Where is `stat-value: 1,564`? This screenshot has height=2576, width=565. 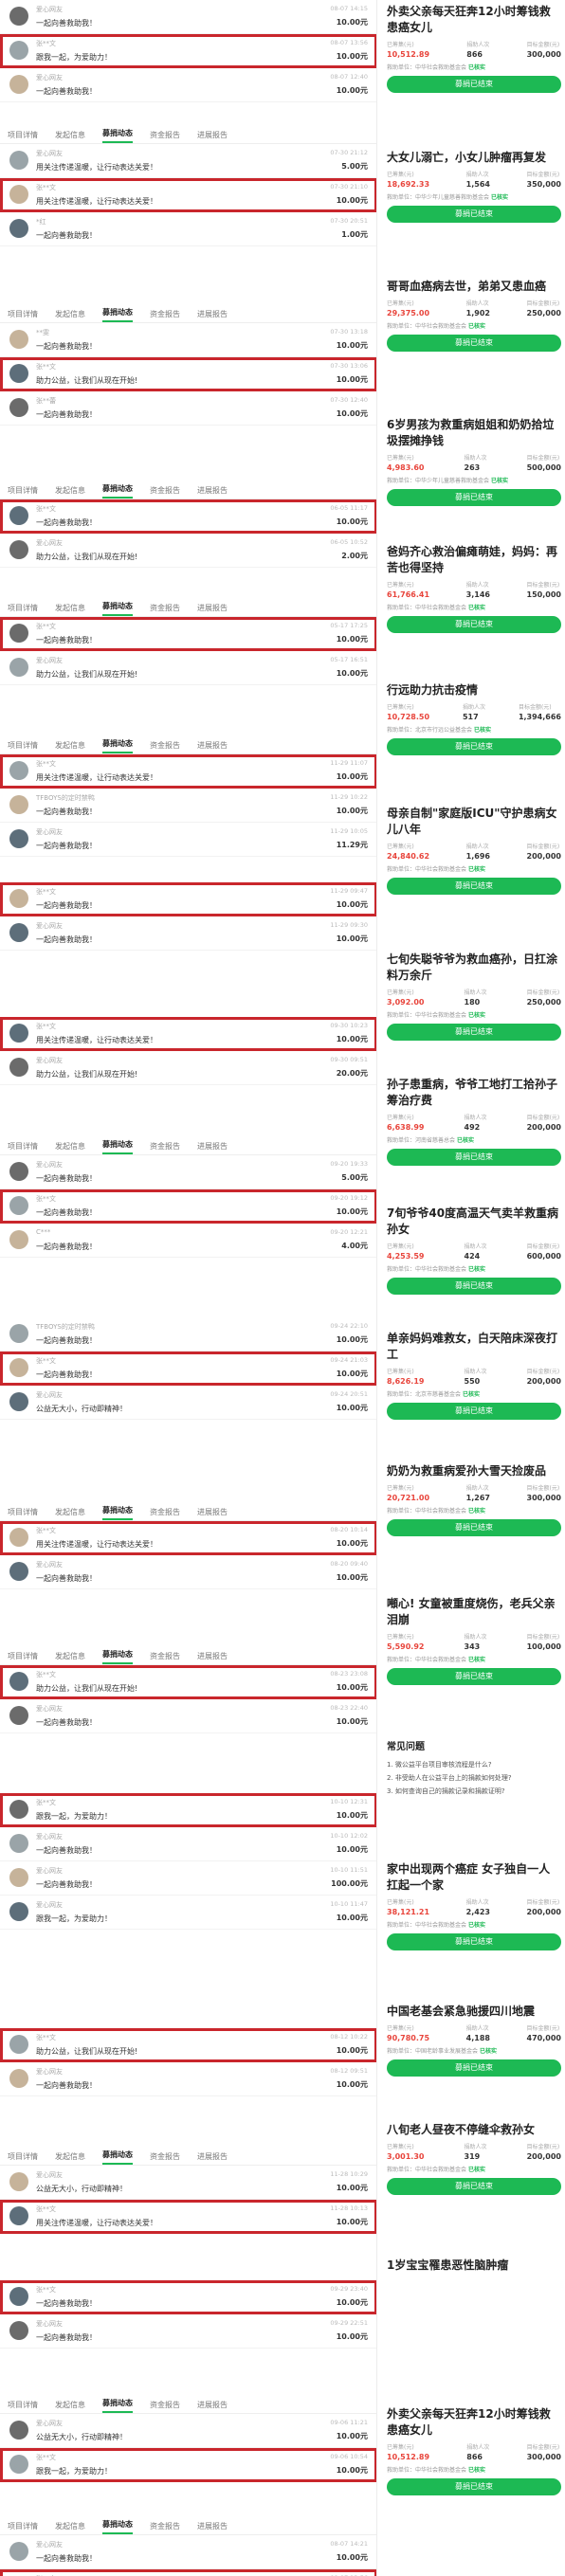
stat-value: 1,564 is located at coordinates (478, 184).